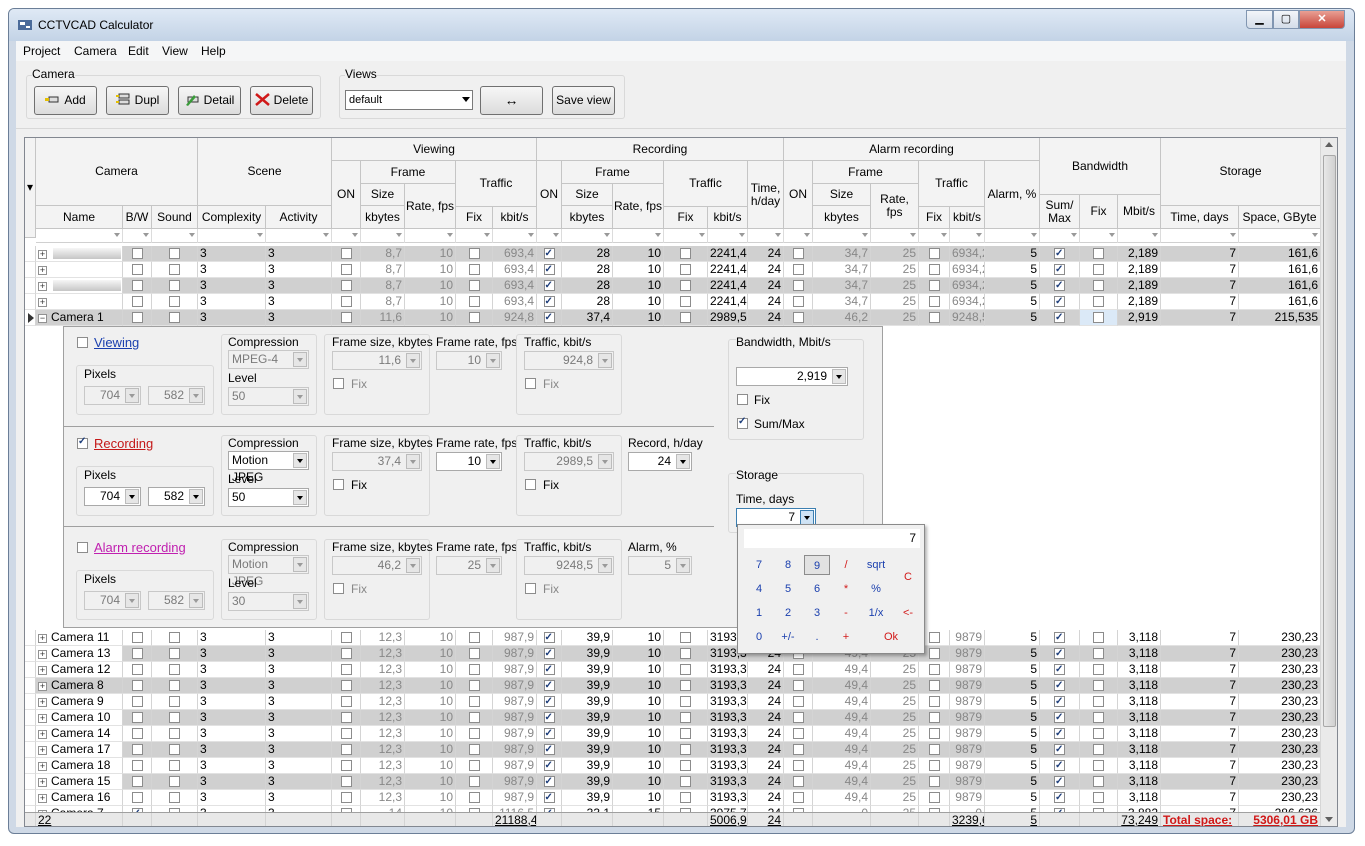 This screenshot has height=846, width=1365. What do you see at coordinates (112, 496) in the screenshot?
I see `recording-width-combo: 704` at bounding box center [112, 496].